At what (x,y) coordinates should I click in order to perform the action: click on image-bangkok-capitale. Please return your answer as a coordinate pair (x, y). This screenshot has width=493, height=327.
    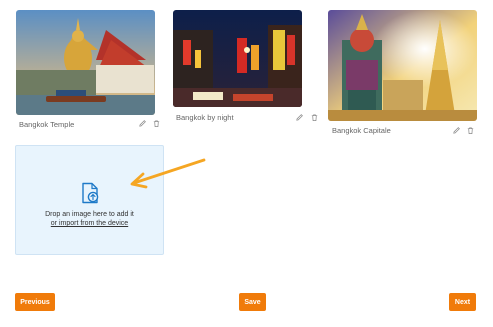
    Looking at the image, I should click on (402, 65).